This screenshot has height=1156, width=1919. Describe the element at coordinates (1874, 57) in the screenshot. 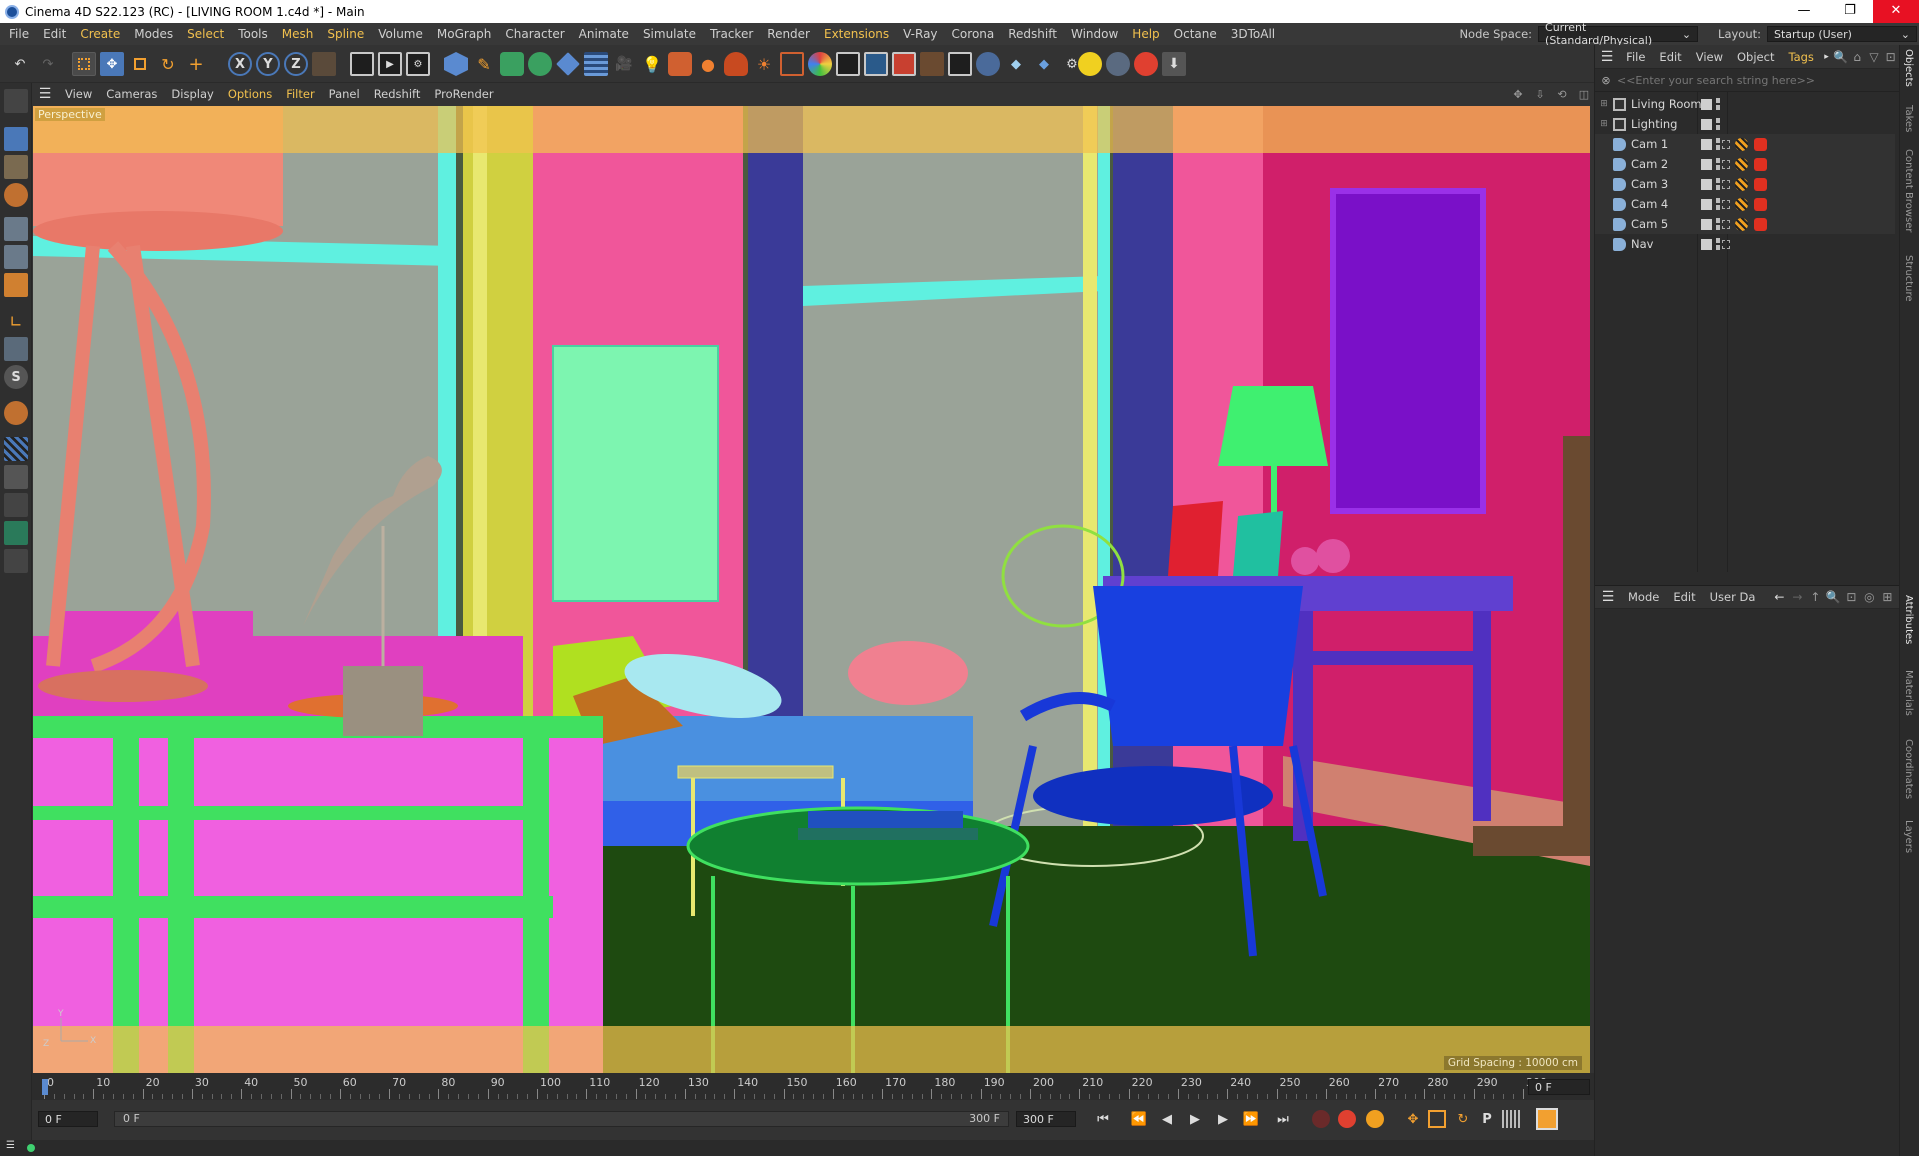

I see `filter-icon: ▽` at that location.